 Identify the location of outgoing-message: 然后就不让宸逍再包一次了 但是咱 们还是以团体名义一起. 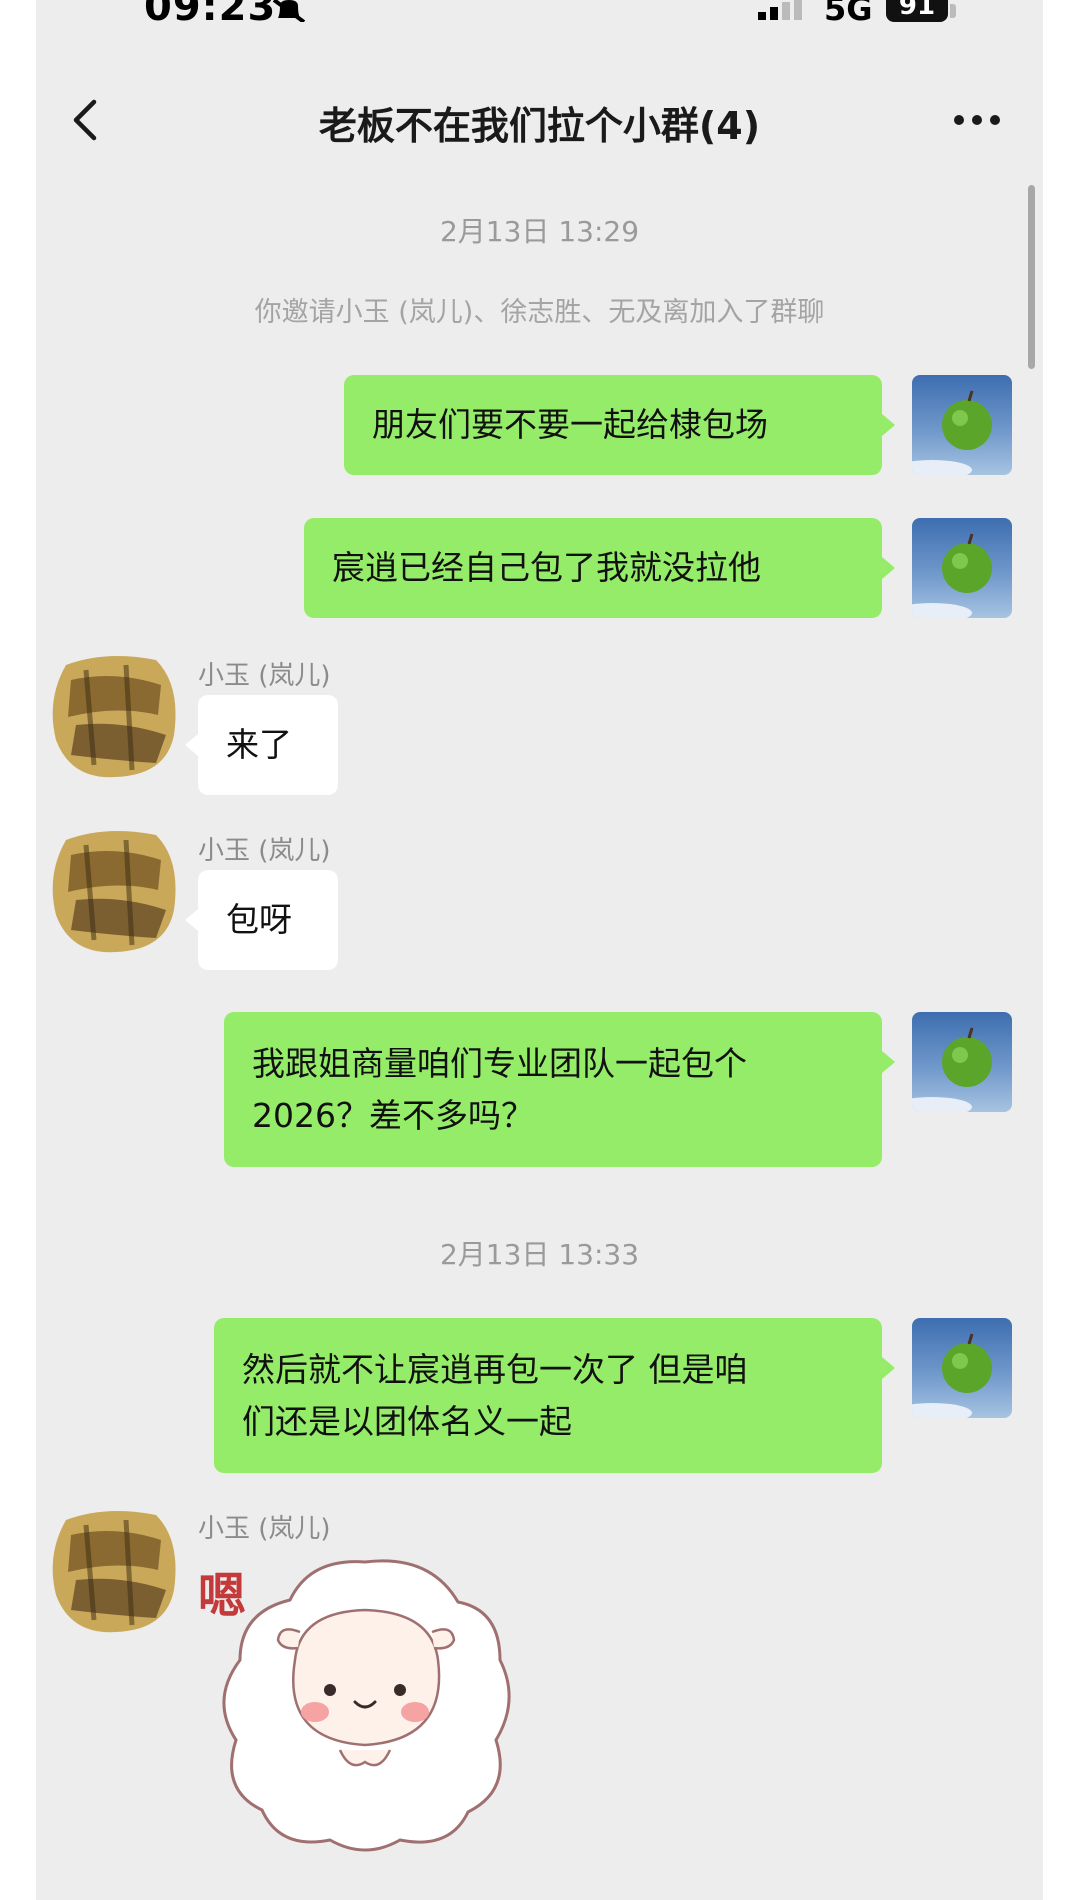
(548, 1395).